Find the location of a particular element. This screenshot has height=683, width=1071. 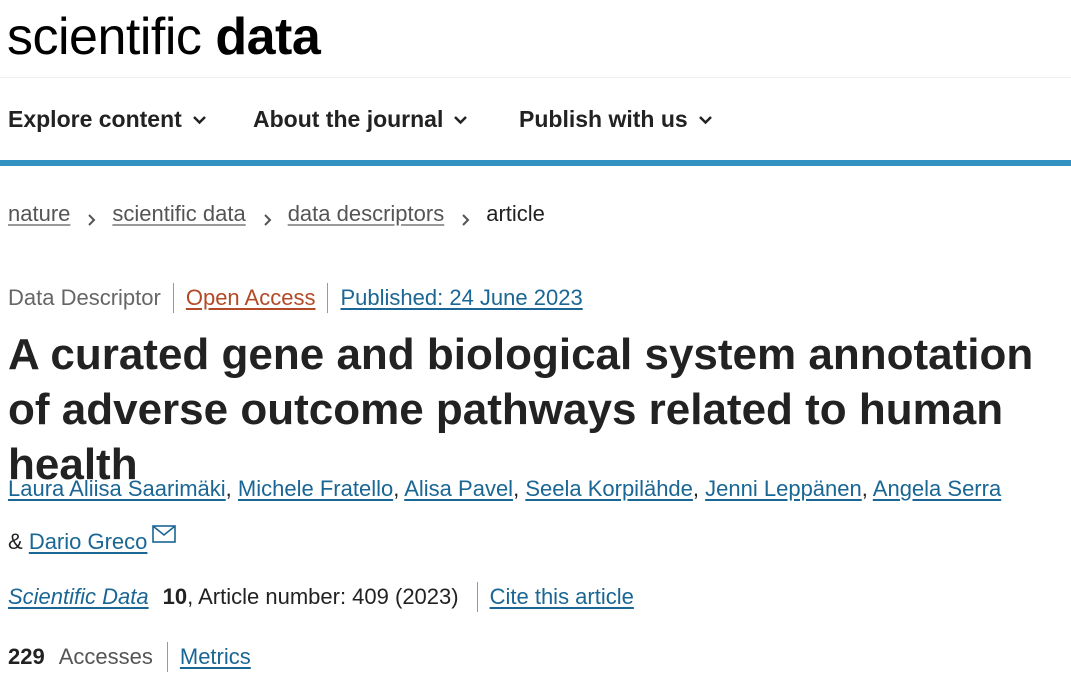

author-link: Alisa Pavel is located at coordinates (458, 488).